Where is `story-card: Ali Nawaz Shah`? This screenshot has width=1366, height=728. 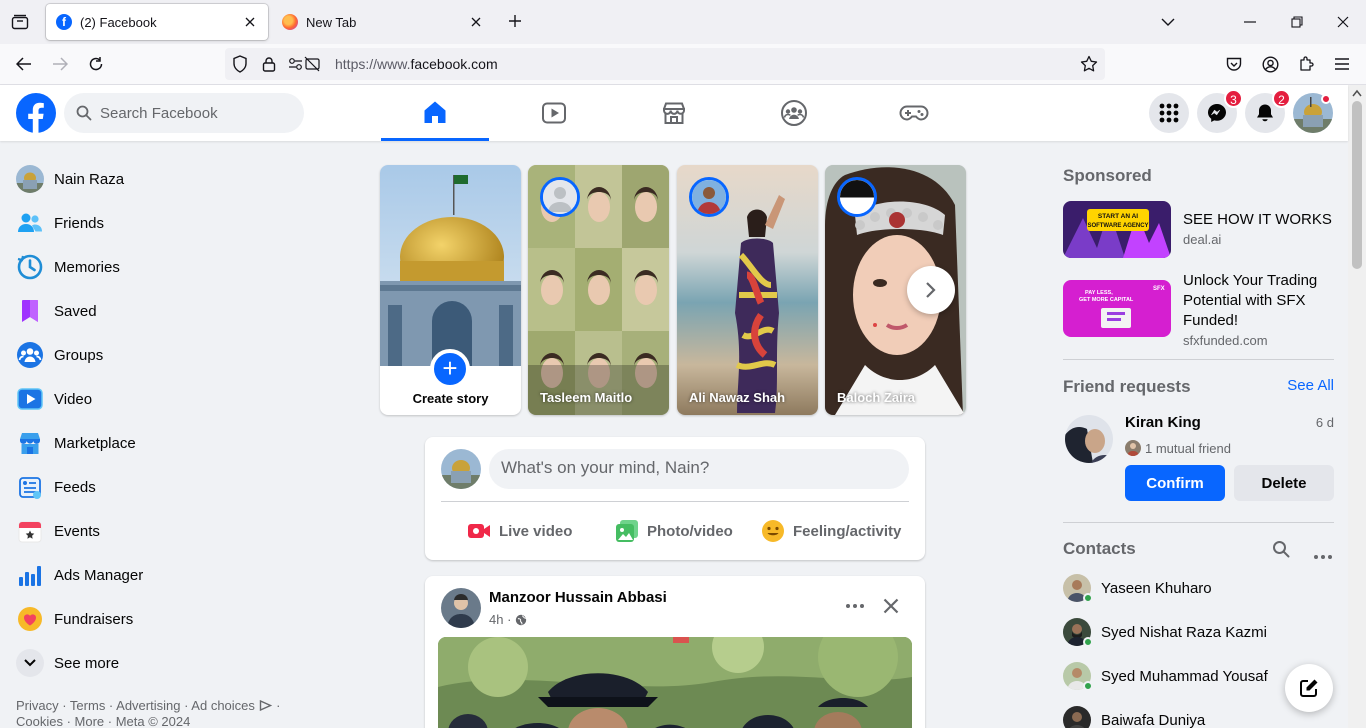 story-card: Ali Nawaz Shah is located at coordinates (747, 290).